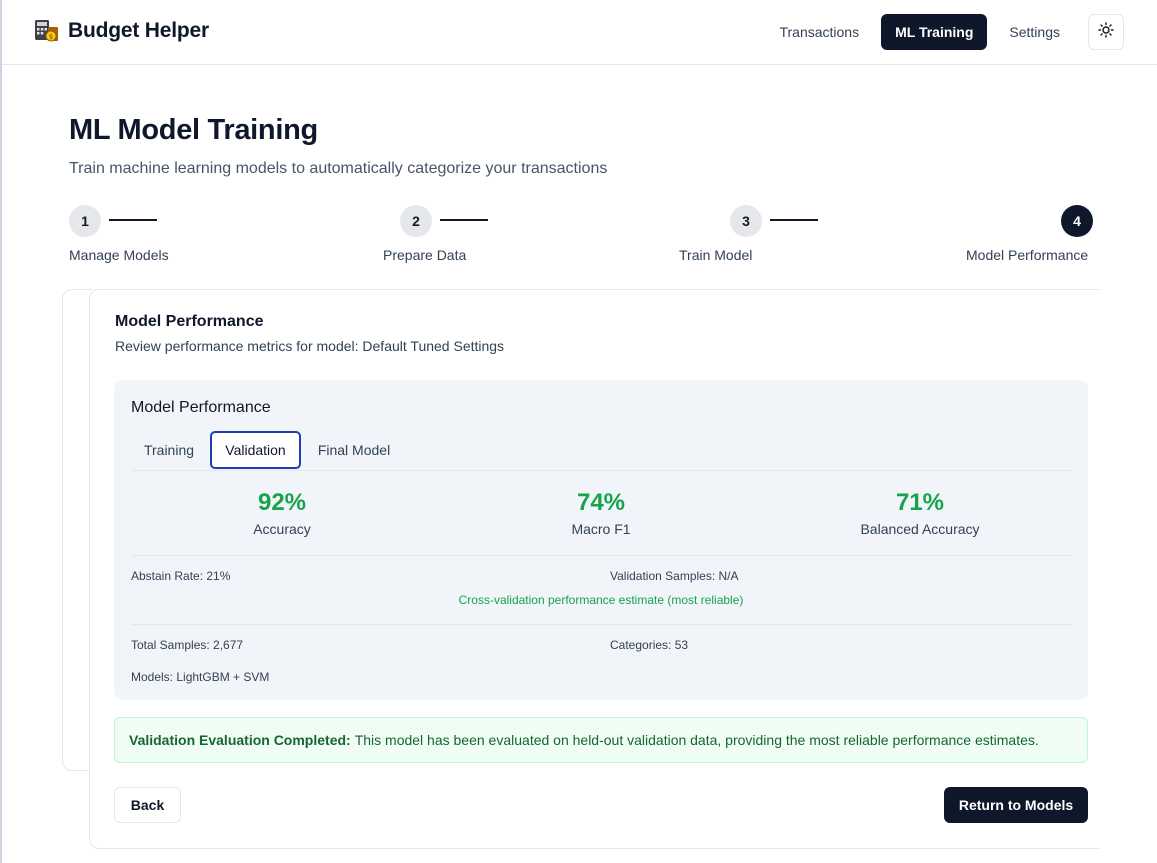  What do you see at coordinates (920, 529) in the screenshot?
I see `metric-label: Balanced Accuracy` at bounding box center [920, 529].